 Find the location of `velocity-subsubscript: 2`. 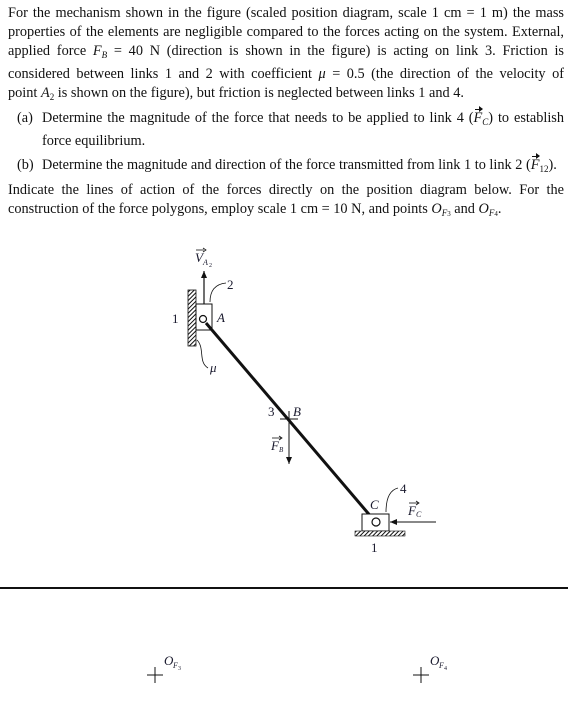

velocity-subsubscript: 2 is located at coordinates (210, 266).